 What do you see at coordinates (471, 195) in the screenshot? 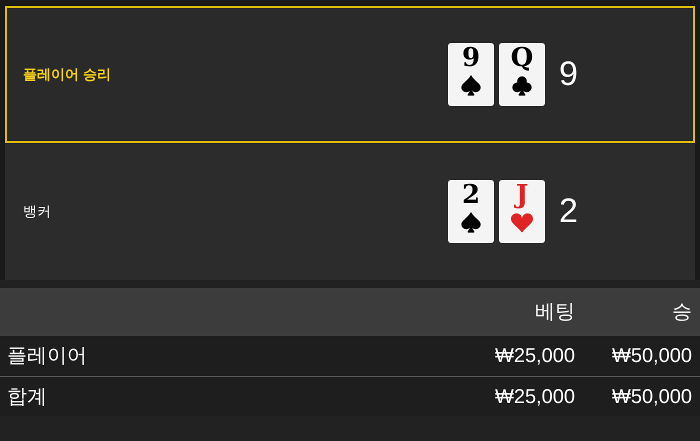
I see `card-rank: 2` at bounding box center [471, 195].